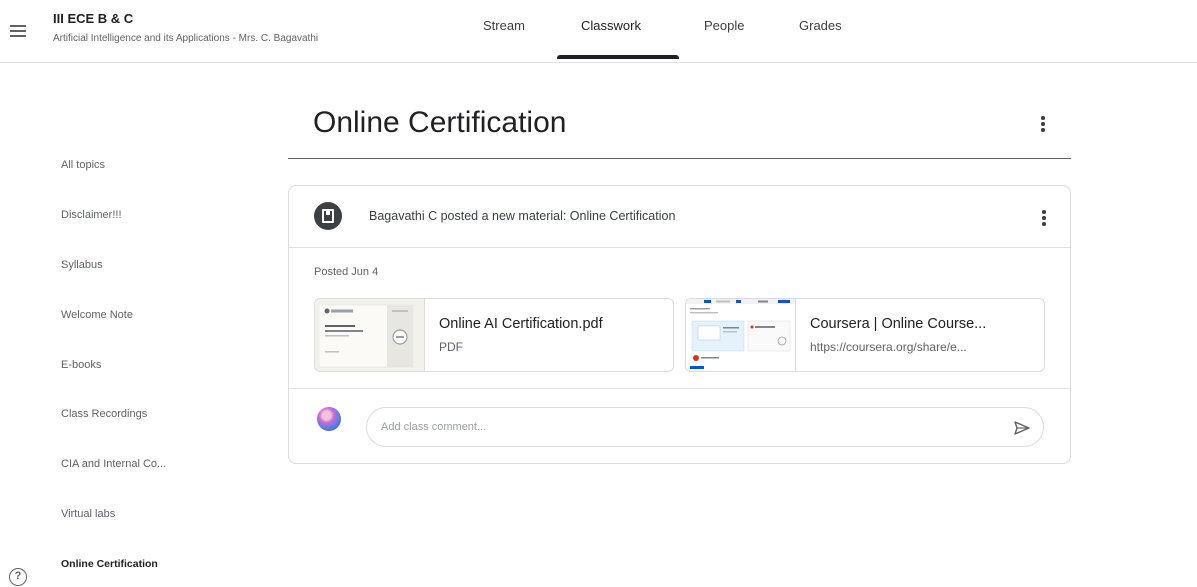 This screenshot has height=587, width=1197. Describe the element at coordinates (82, 265) in the screenshot. I see `sidebar-item-syllabus: Syllabus` at that location.